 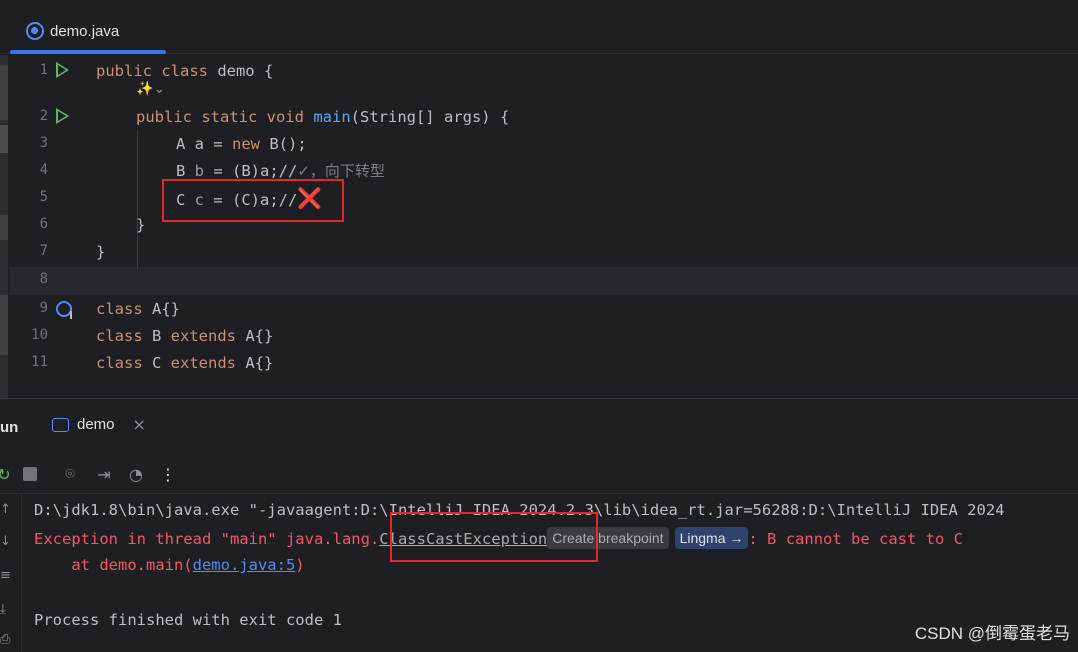 I want to click on editor-left-strip, so click(x=4, y=226).